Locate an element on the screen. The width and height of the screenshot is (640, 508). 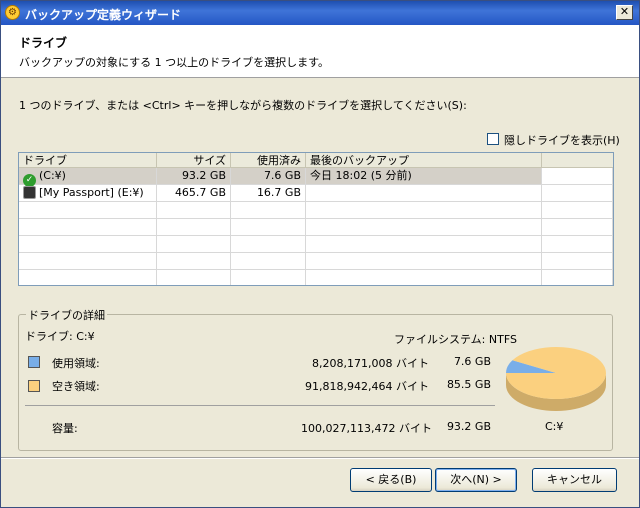
column-header-filler is located at coordinates (577, 160).